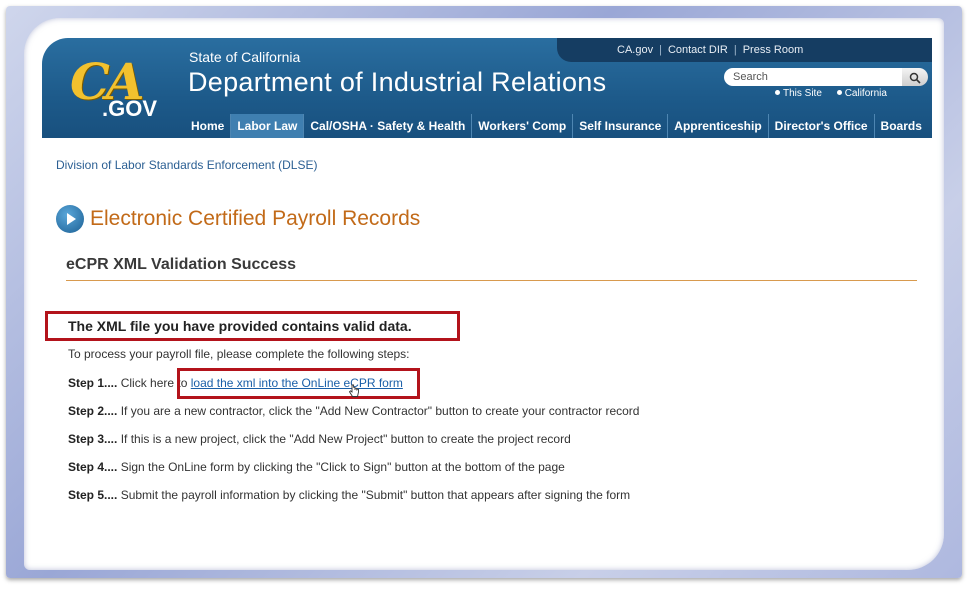  I want to click on header-subtitle: State of California, so click(245, 57).